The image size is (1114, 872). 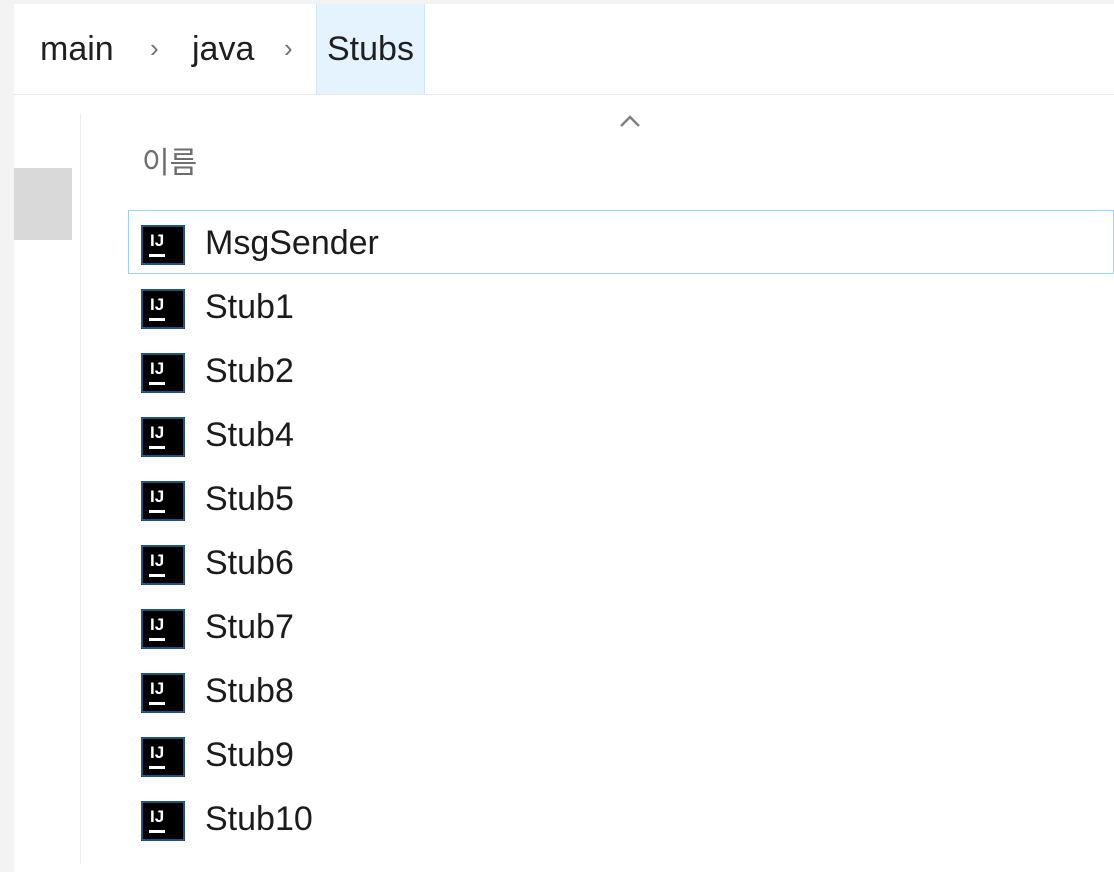 What do you see at coordinates (249, 755) in the screenshot?
I see `file-name: Stub9` at bounding box center [249, 755].